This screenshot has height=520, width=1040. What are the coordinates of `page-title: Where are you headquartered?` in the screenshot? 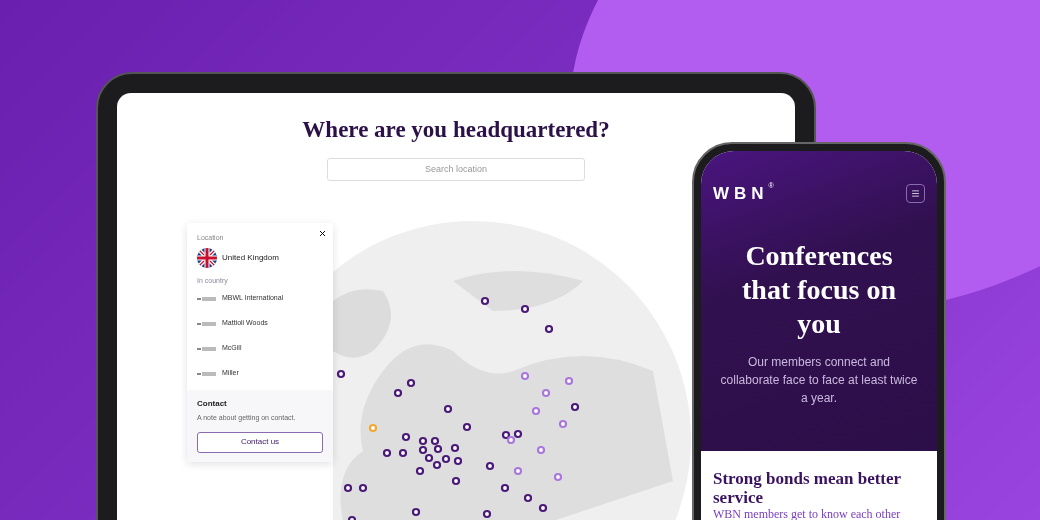 It's located at (456, 130).